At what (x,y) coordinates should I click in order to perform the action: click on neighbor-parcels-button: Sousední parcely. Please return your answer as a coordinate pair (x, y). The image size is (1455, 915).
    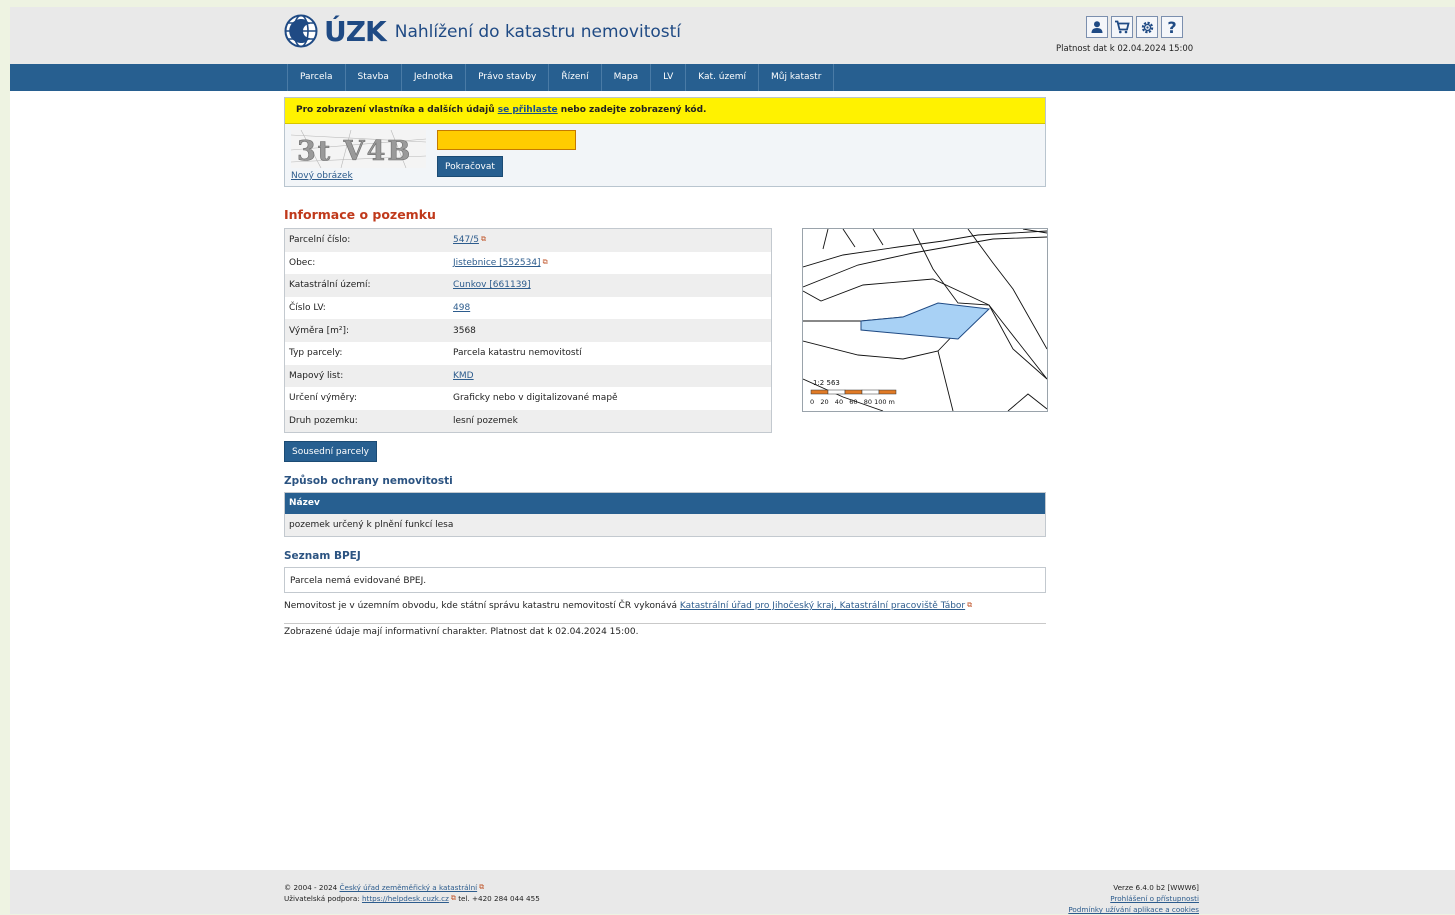
    Looking at the image, I should click on (330, 451).